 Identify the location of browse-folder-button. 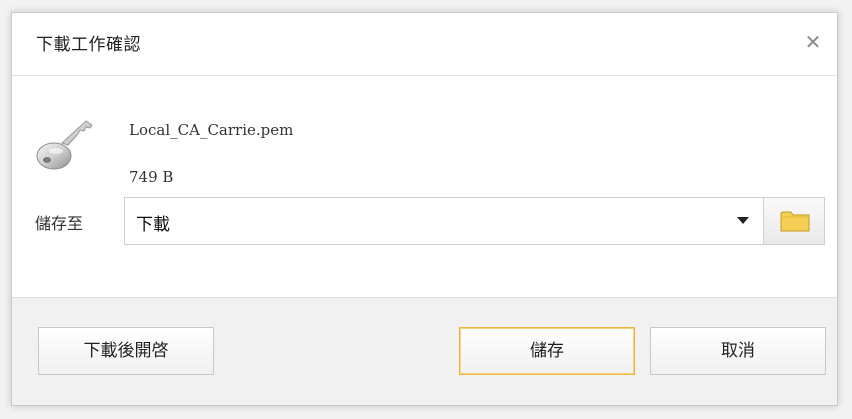
(794, 221).